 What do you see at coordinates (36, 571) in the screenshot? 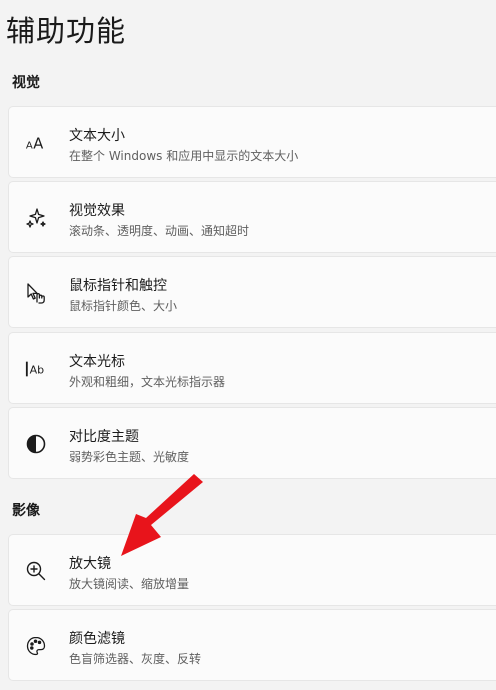
I see `magnifier-icon` at bounding box center [36, 571].